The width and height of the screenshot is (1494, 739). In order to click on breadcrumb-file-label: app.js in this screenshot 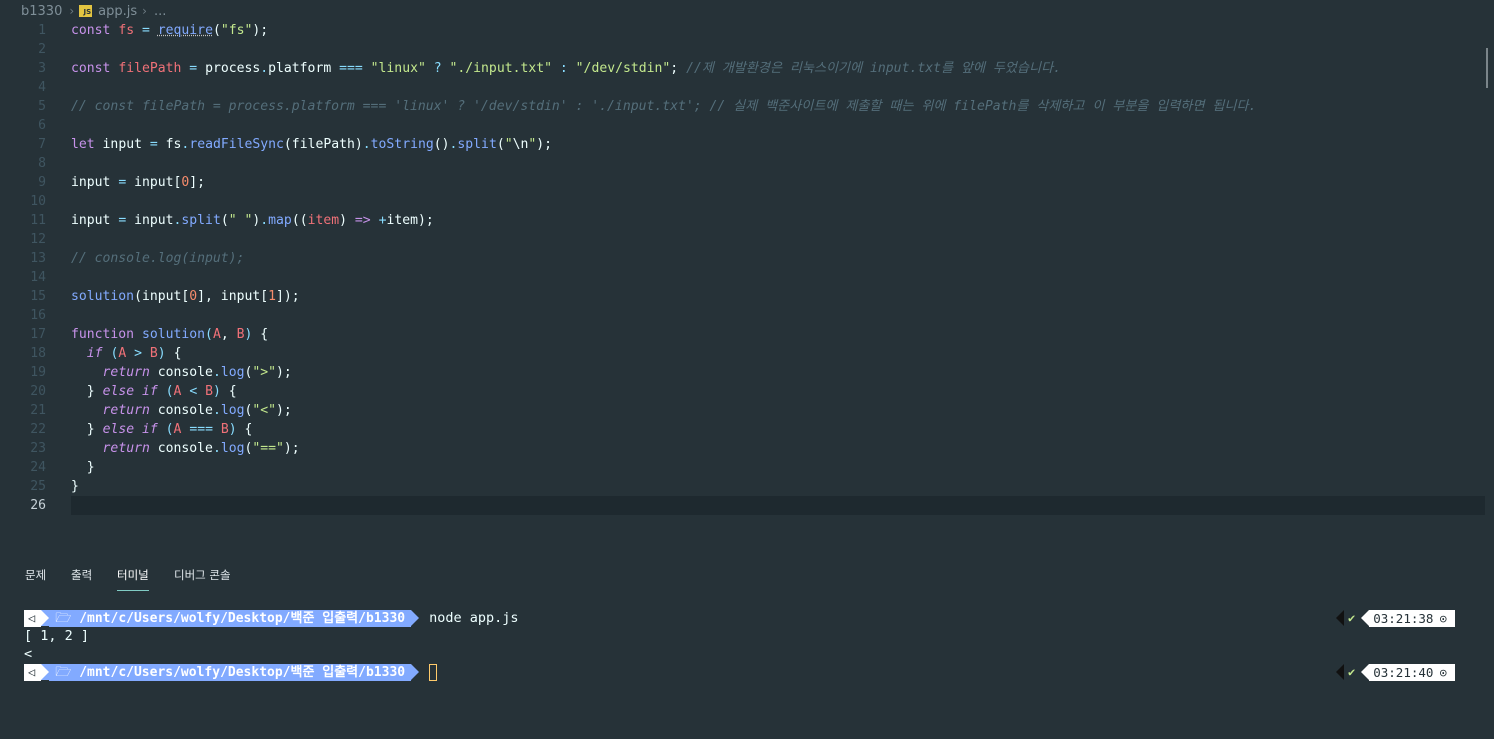, I will do `click(118, 11)`.